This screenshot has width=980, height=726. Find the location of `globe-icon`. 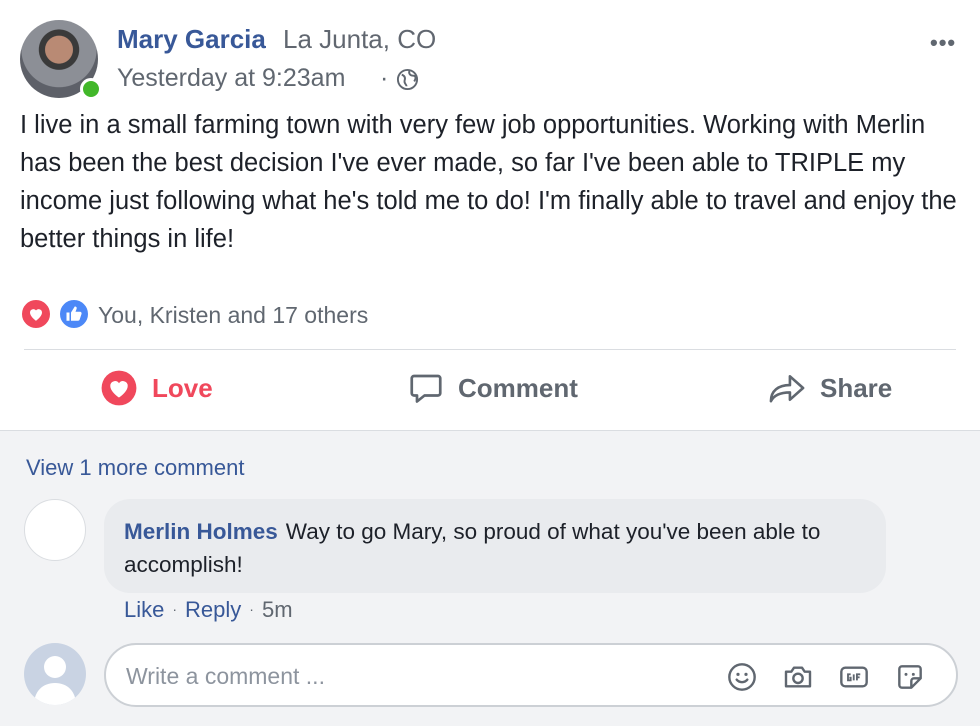

globe-icon is located at coordinates (407, 79).